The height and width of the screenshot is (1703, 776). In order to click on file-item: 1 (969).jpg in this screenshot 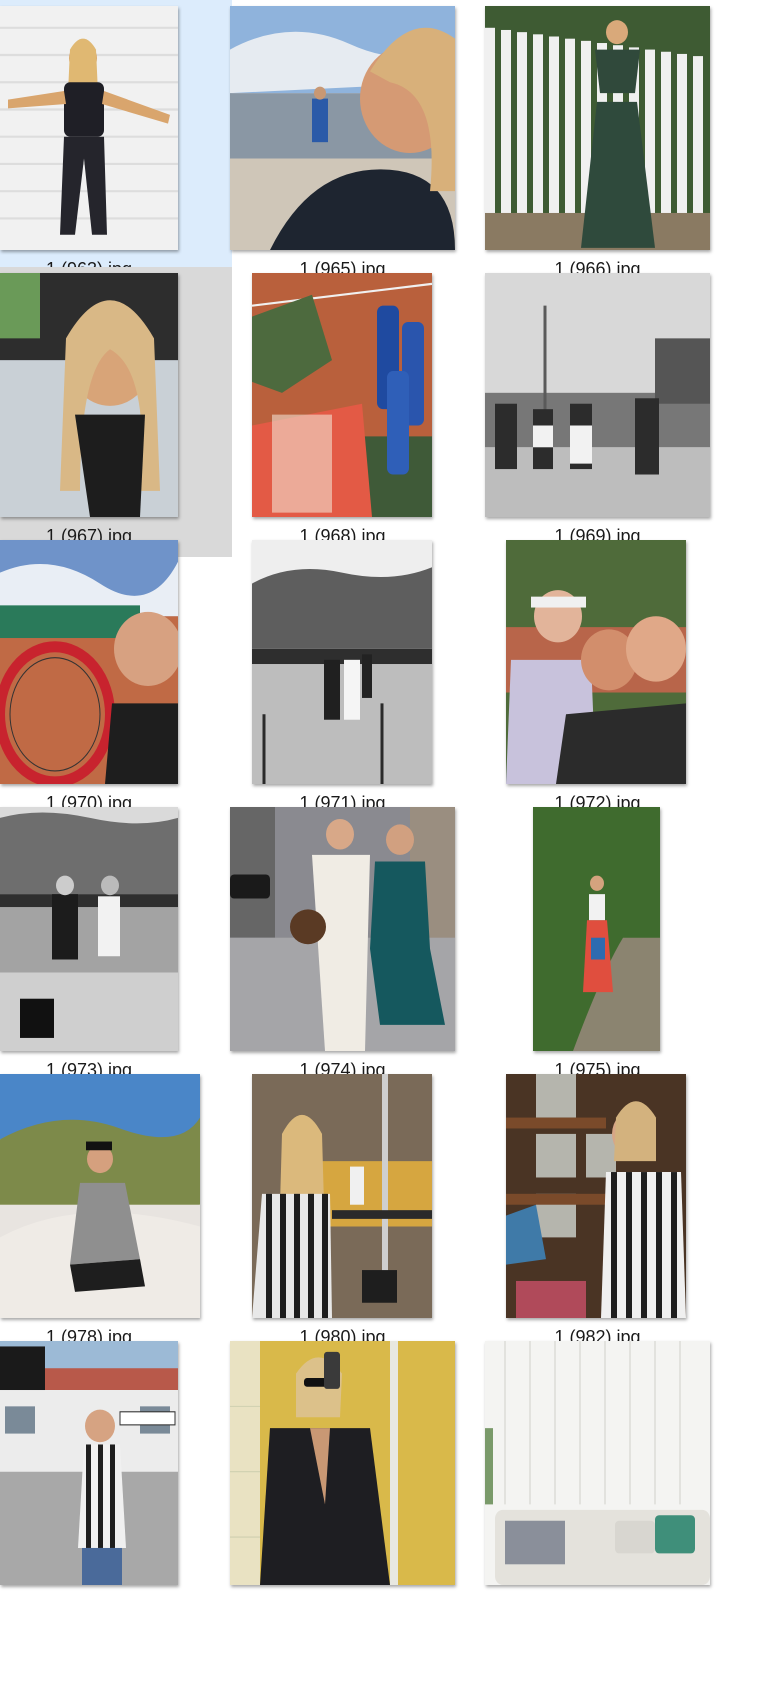, I will do `click(601, 412)`.